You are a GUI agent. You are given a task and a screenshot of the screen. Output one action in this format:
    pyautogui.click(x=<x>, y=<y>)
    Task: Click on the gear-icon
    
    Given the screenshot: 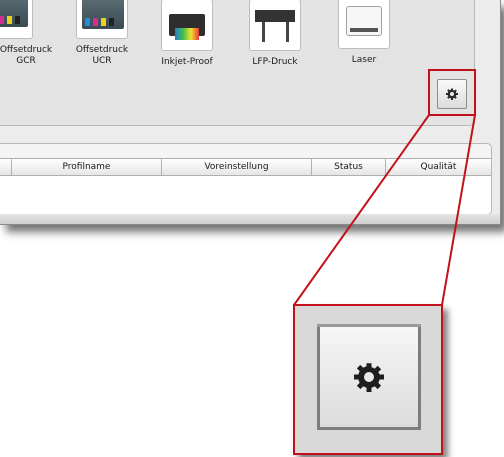 What is the action you would take?
    pyautogui.click(x=369, y=377)
    